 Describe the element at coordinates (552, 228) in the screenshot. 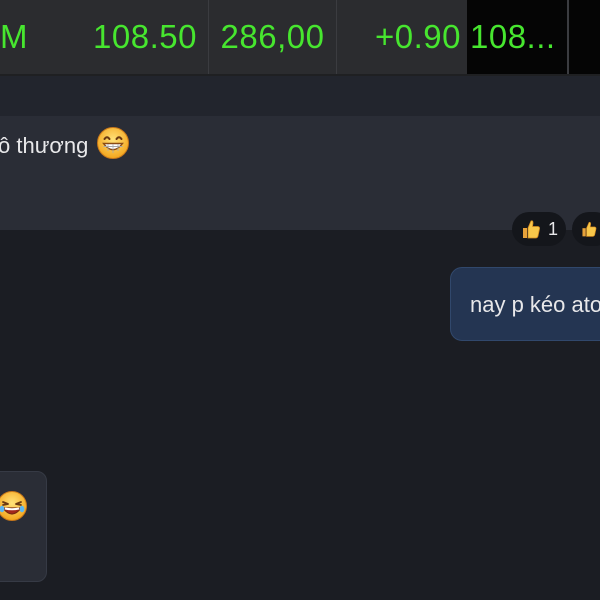

I see `reaction-count: 1` at that location.